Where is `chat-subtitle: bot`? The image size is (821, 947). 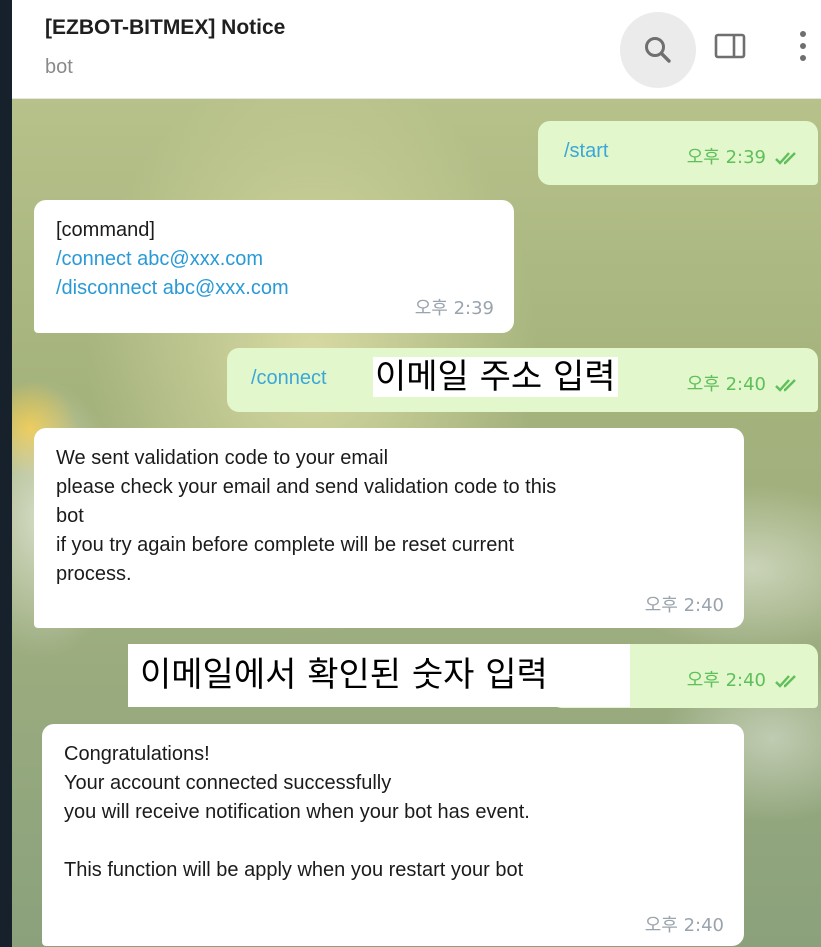 chat-subtitle: bot is located at coordinates (59, 67).